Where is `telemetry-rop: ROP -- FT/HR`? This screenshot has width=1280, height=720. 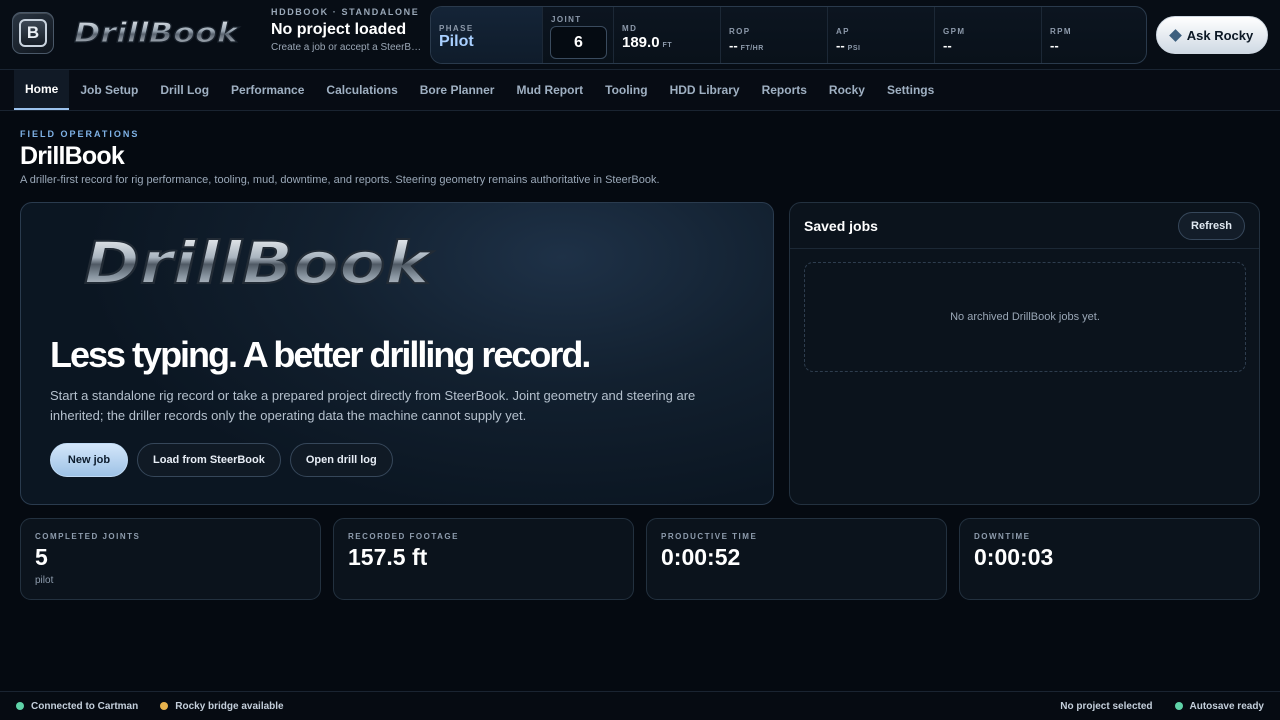 telemetry-rop: ROP -- FT/HR is located at coordinates (774, 35).